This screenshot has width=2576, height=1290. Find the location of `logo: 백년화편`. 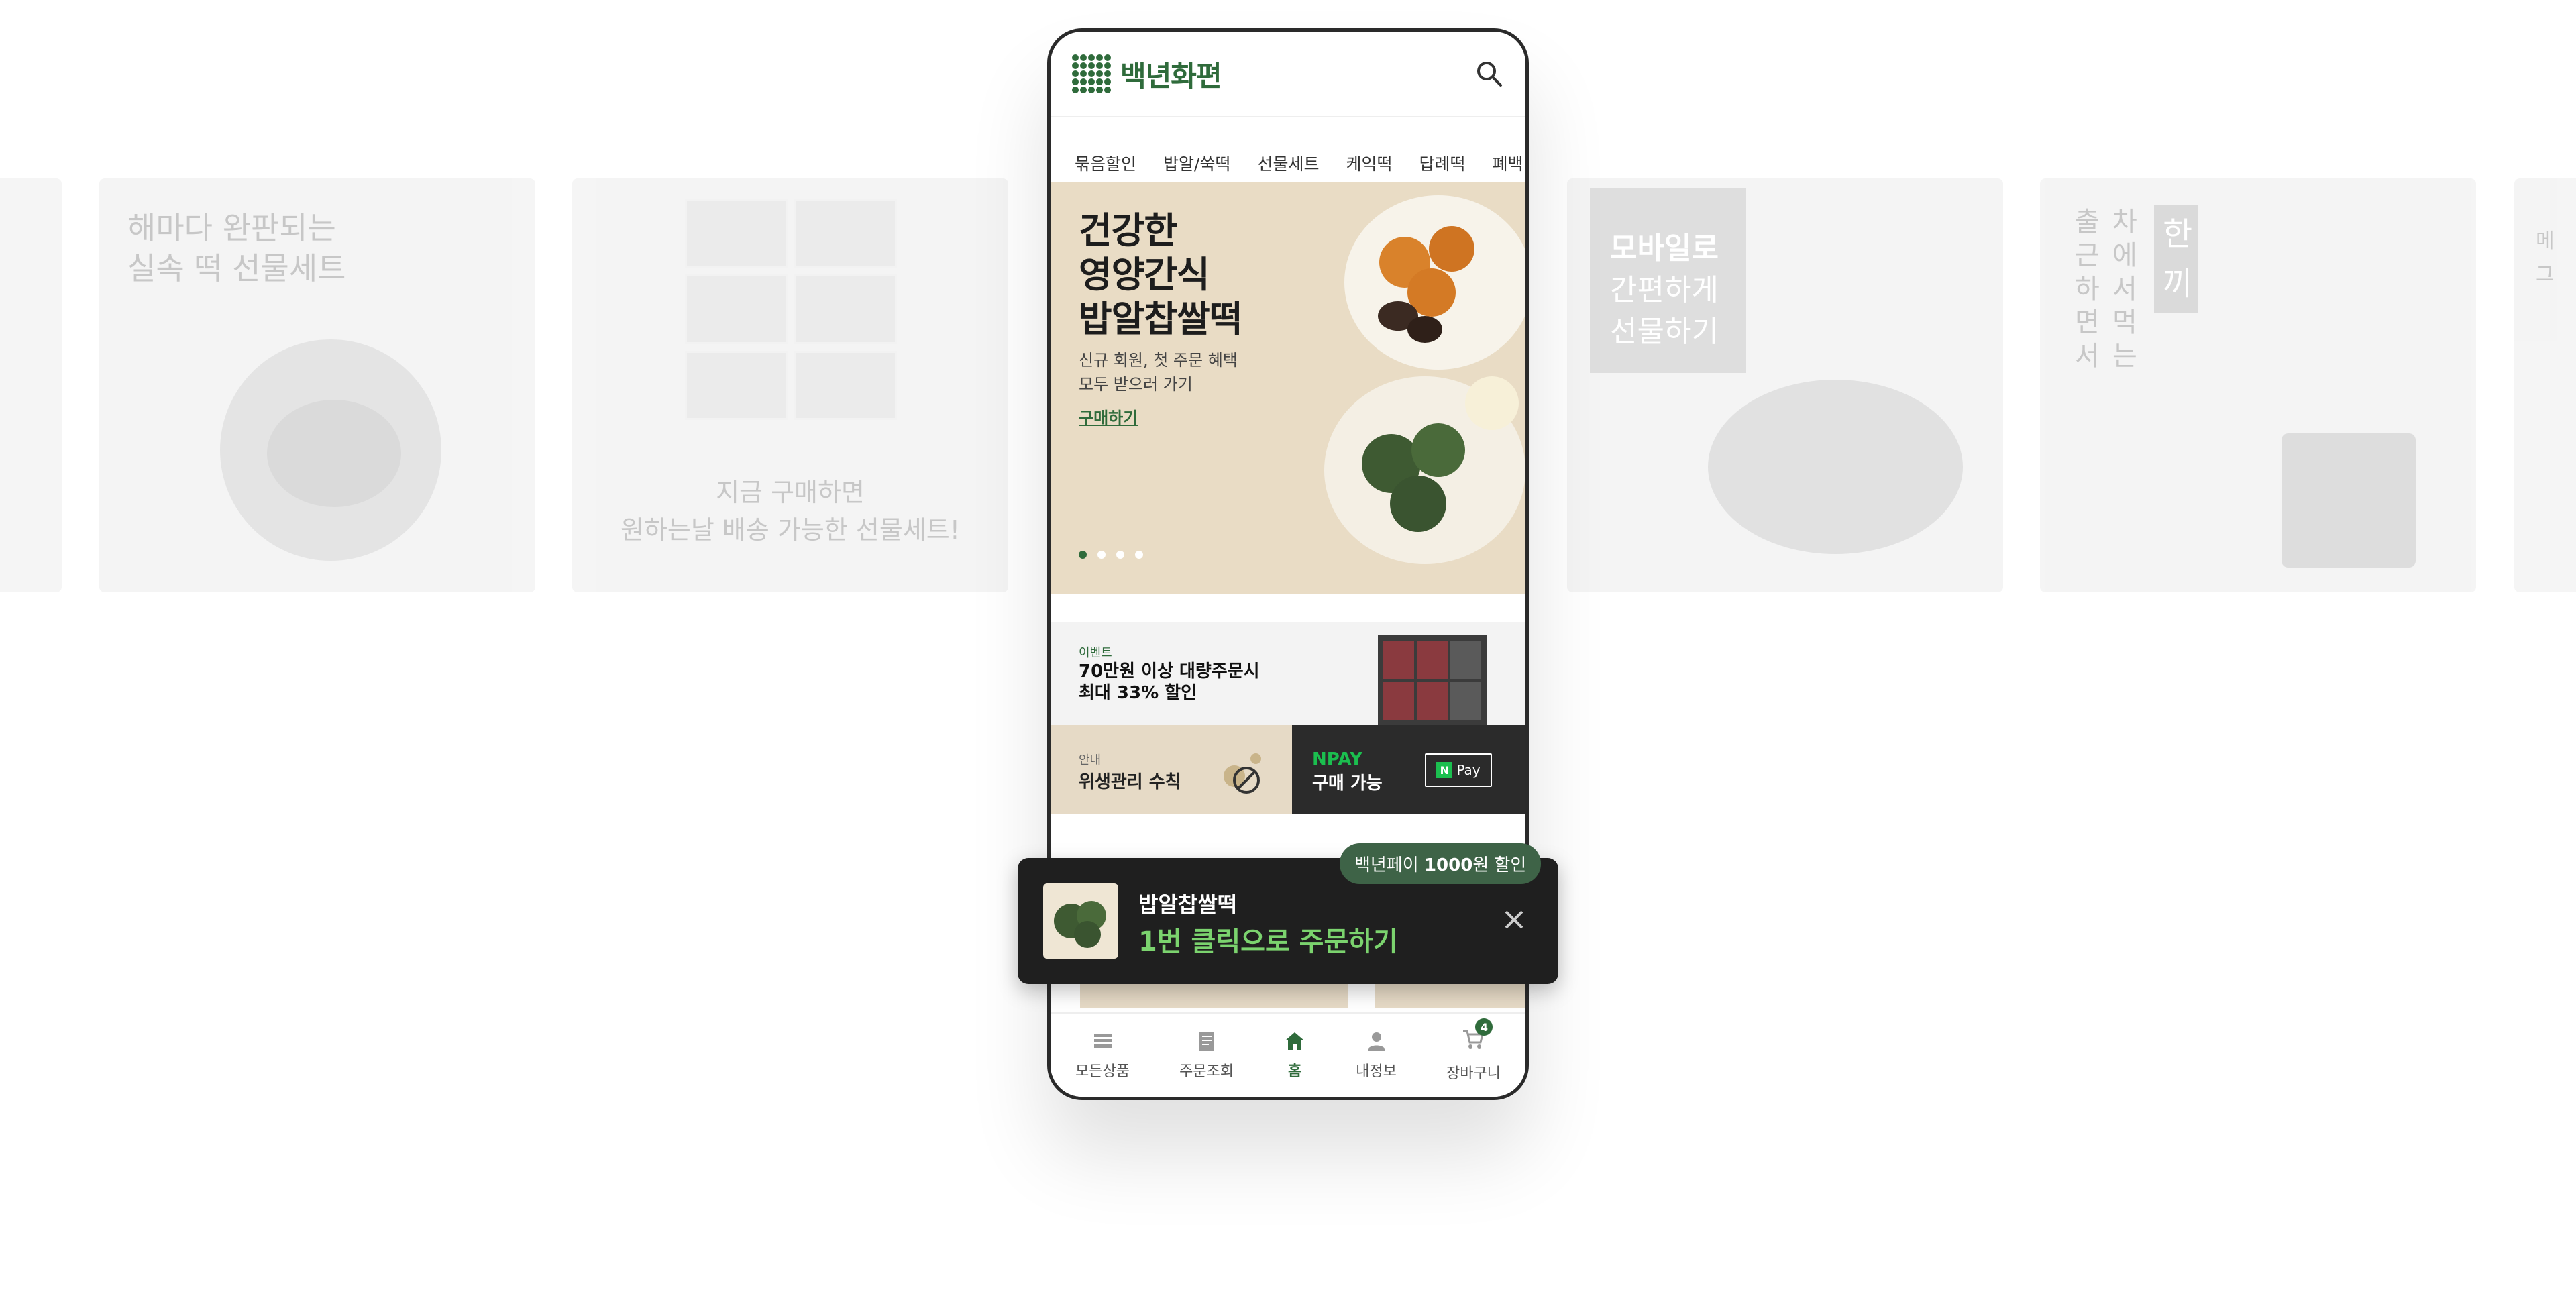

logo: 백년화편 is located at coordinates (1147, 74).